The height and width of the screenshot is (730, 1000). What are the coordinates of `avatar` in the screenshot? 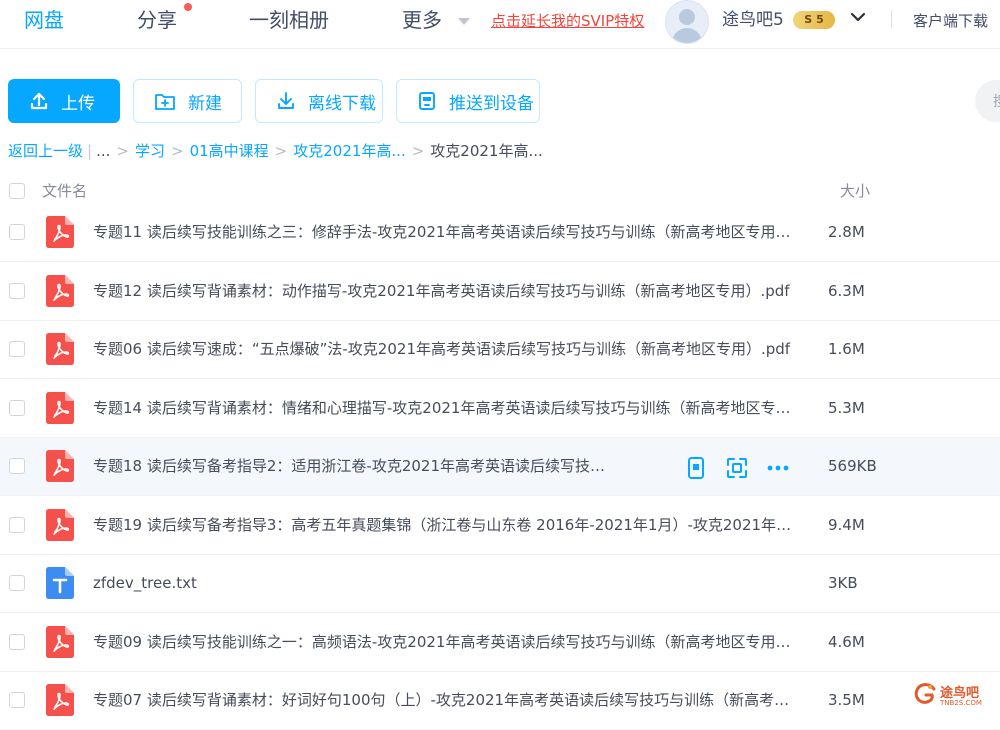 It's located at (687, 22).